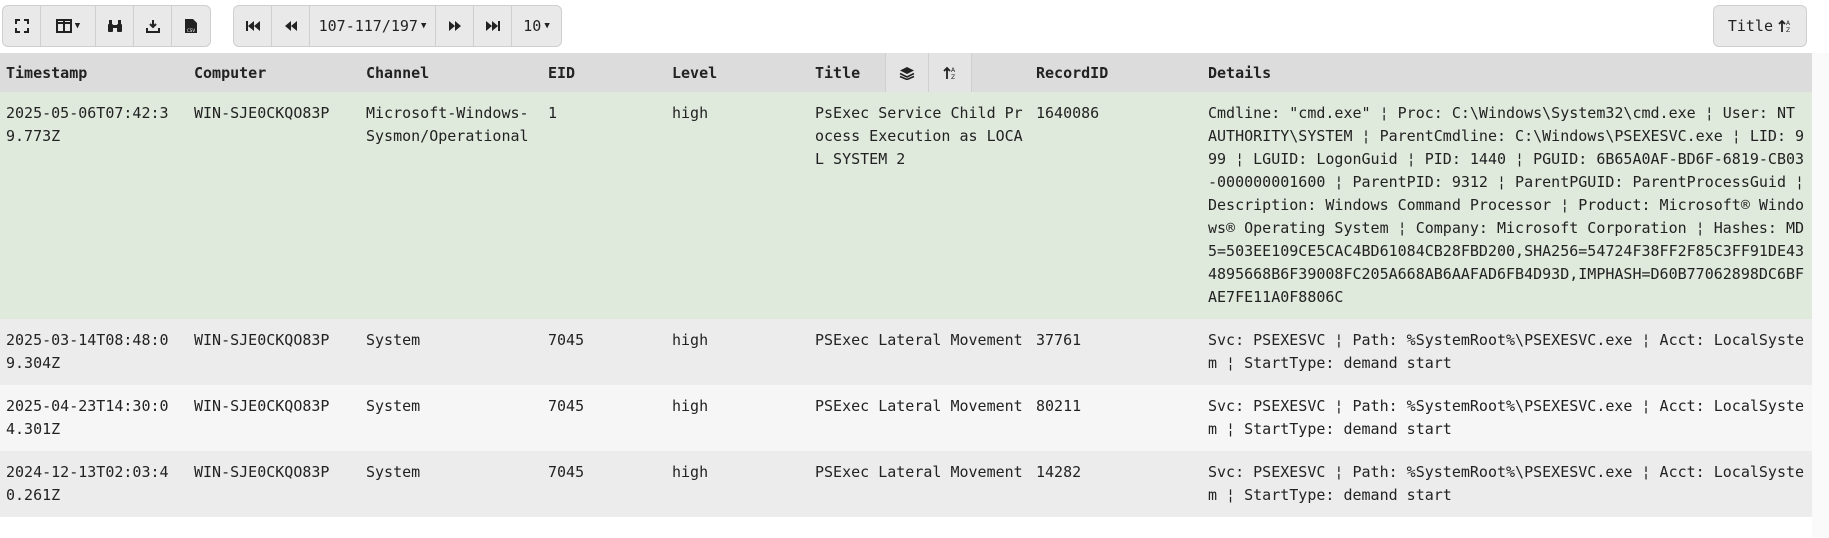  What do you see at coordinates (604, 72) in the screenshot?
I see `column-header-eid: EID` at bounding box center [604, 72].